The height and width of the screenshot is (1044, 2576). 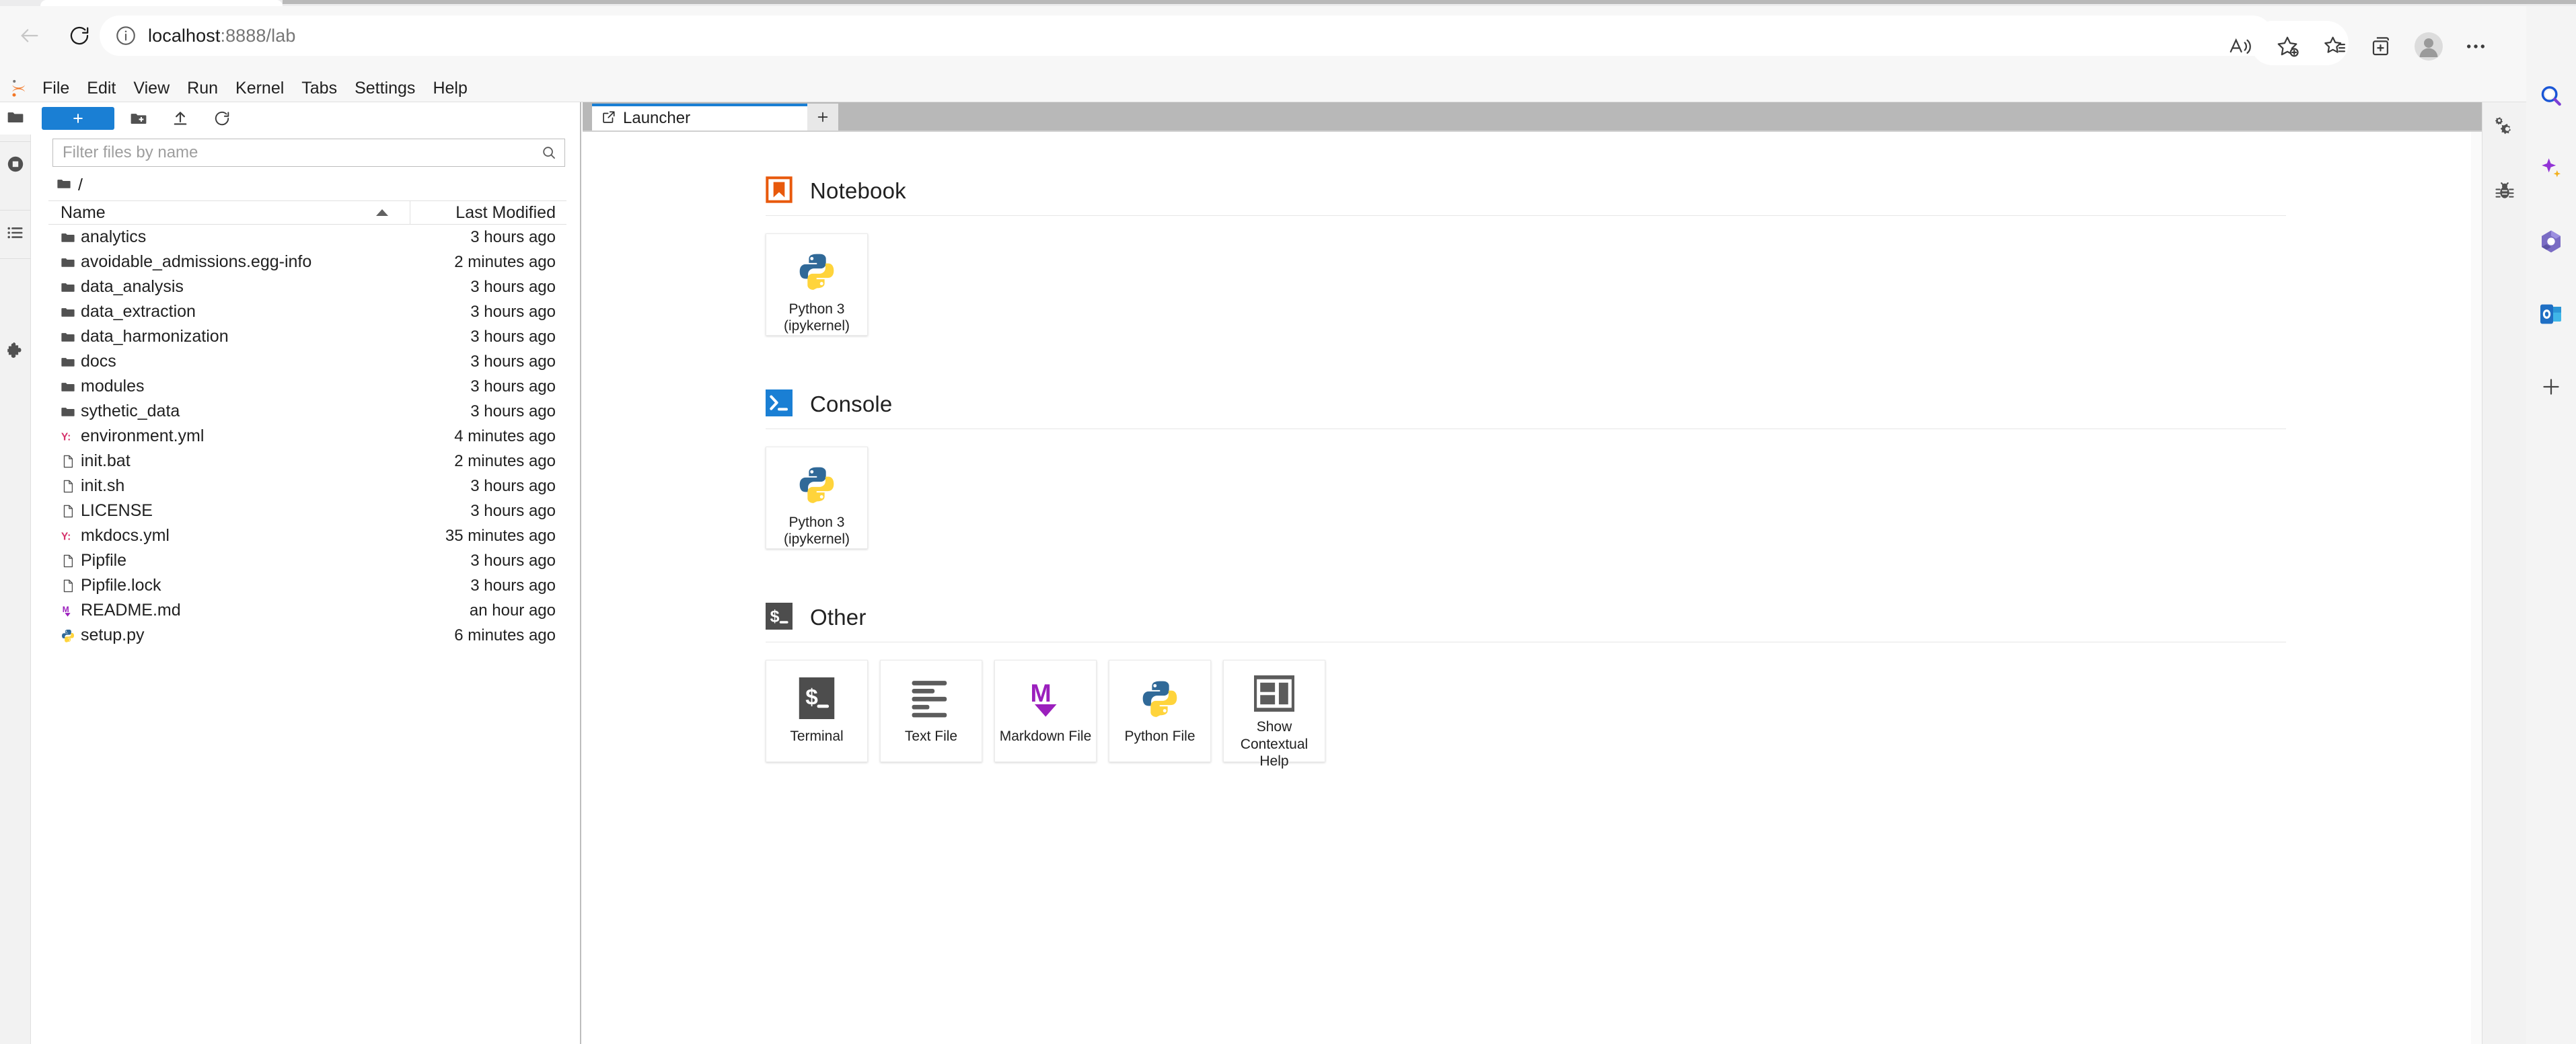 What do you see at coordinates (132, 287) in the screenshot?
I see `file-name: data_analysis` at bounding box center [132, 287].